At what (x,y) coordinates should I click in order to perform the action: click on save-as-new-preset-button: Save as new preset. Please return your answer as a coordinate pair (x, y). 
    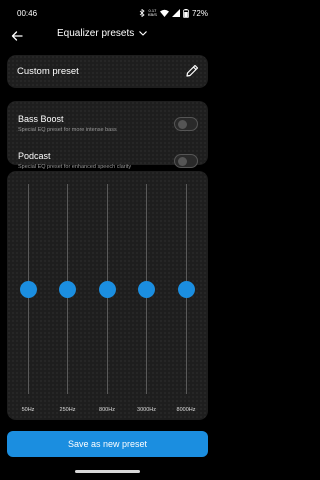
    Looking at the image, I should click on (107, 444).